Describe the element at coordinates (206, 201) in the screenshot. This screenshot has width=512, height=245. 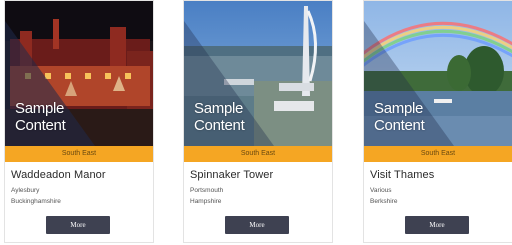
I see `card-county: Hampshire` at that location.